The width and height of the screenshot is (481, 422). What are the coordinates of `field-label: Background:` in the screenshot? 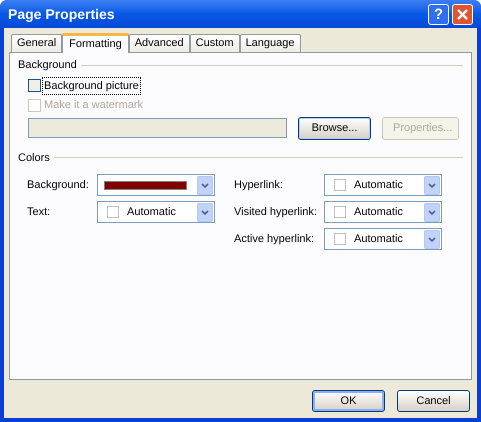 It's located at (58, 185).